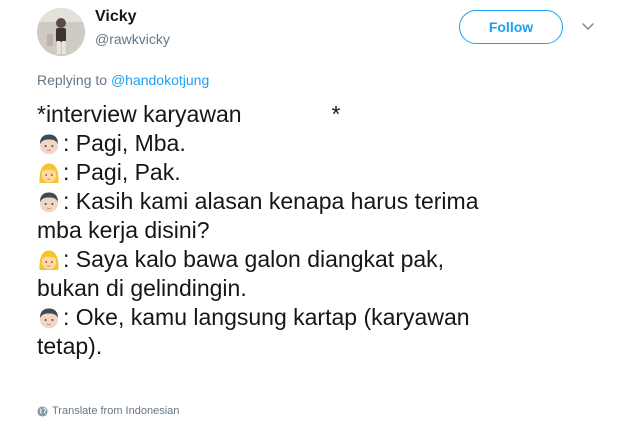  I want to click on tweet-text: : Pagi, Mba., so click(124, 143).